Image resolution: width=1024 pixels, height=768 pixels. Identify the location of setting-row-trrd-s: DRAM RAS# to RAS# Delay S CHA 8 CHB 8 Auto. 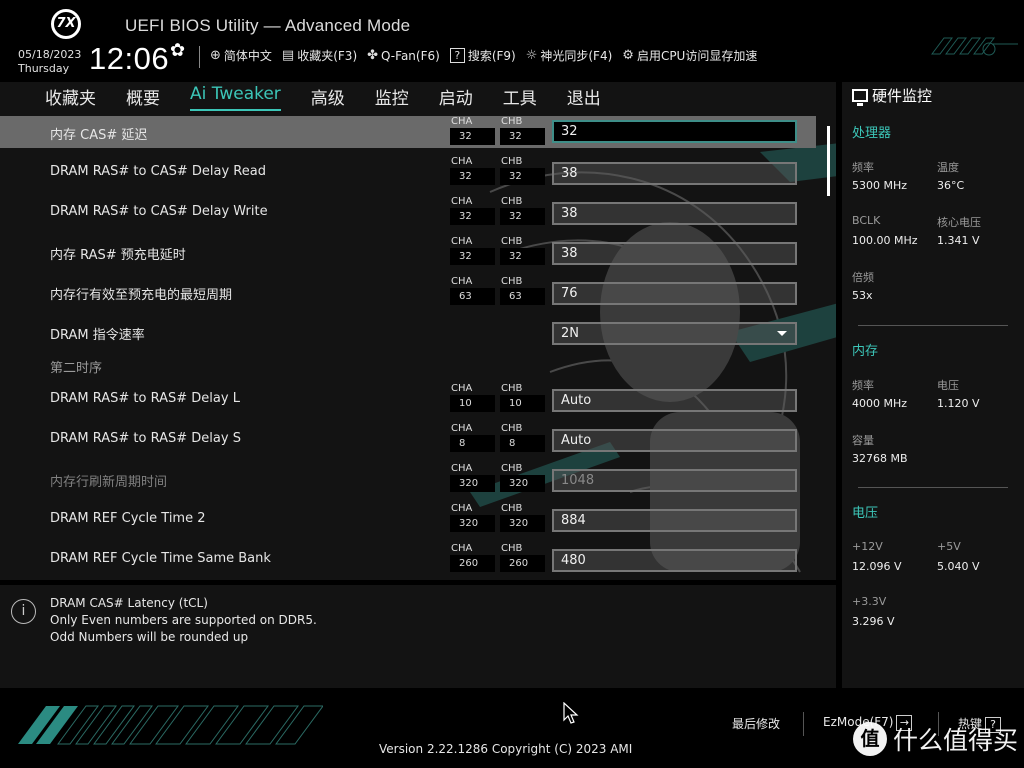
(408, 439).